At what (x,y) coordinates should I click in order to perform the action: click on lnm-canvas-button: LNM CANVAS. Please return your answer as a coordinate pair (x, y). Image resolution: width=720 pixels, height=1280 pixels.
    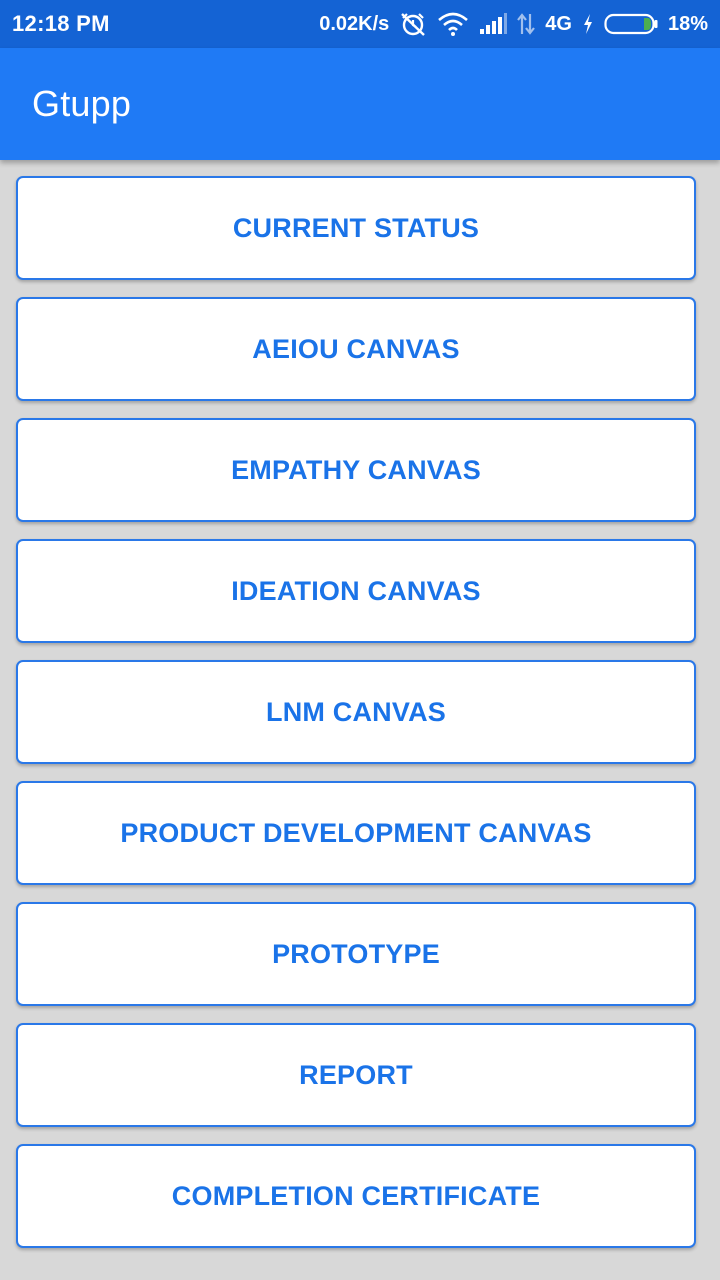
    Looking at the image, I should click on (356, 712).